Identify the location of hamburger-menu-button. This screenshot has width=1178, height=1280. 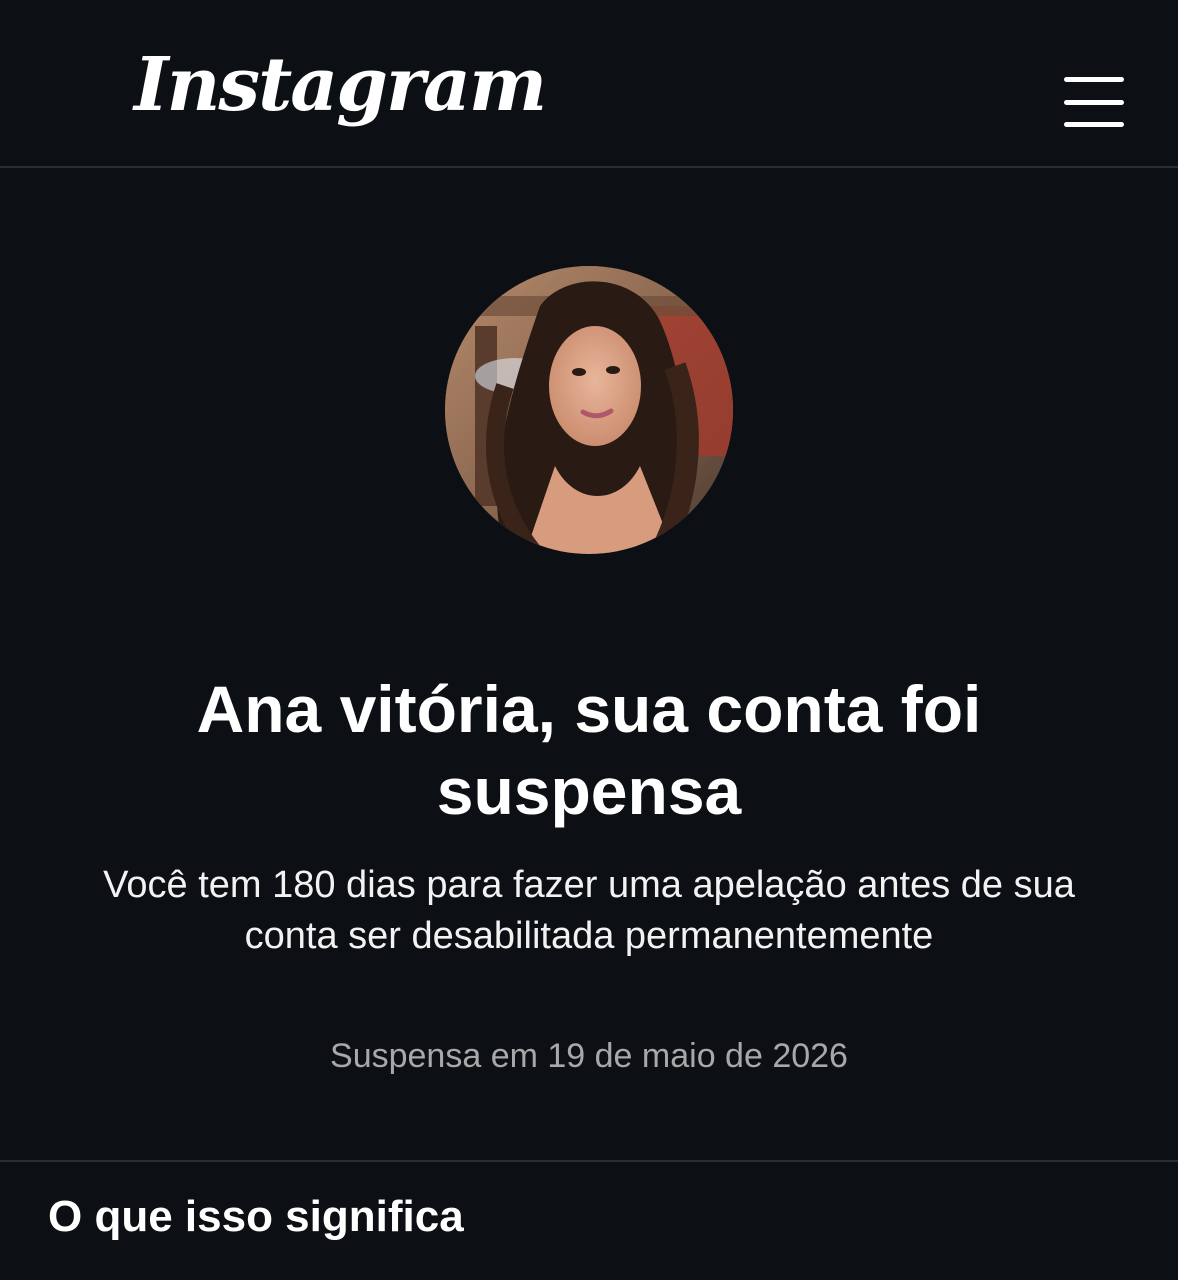
(1094, 102).